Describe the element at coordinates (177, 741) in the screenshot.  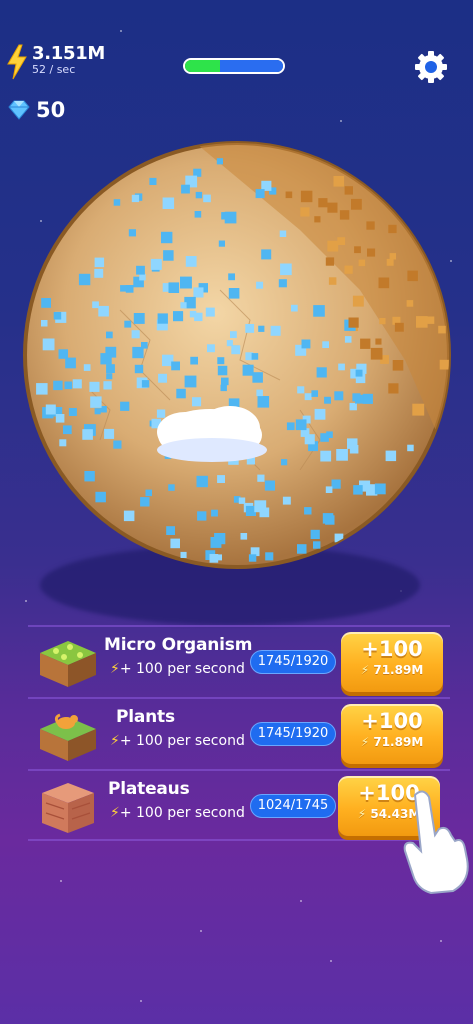
I see `upgrade-desc: ⚡+ 100 per second` at that location.